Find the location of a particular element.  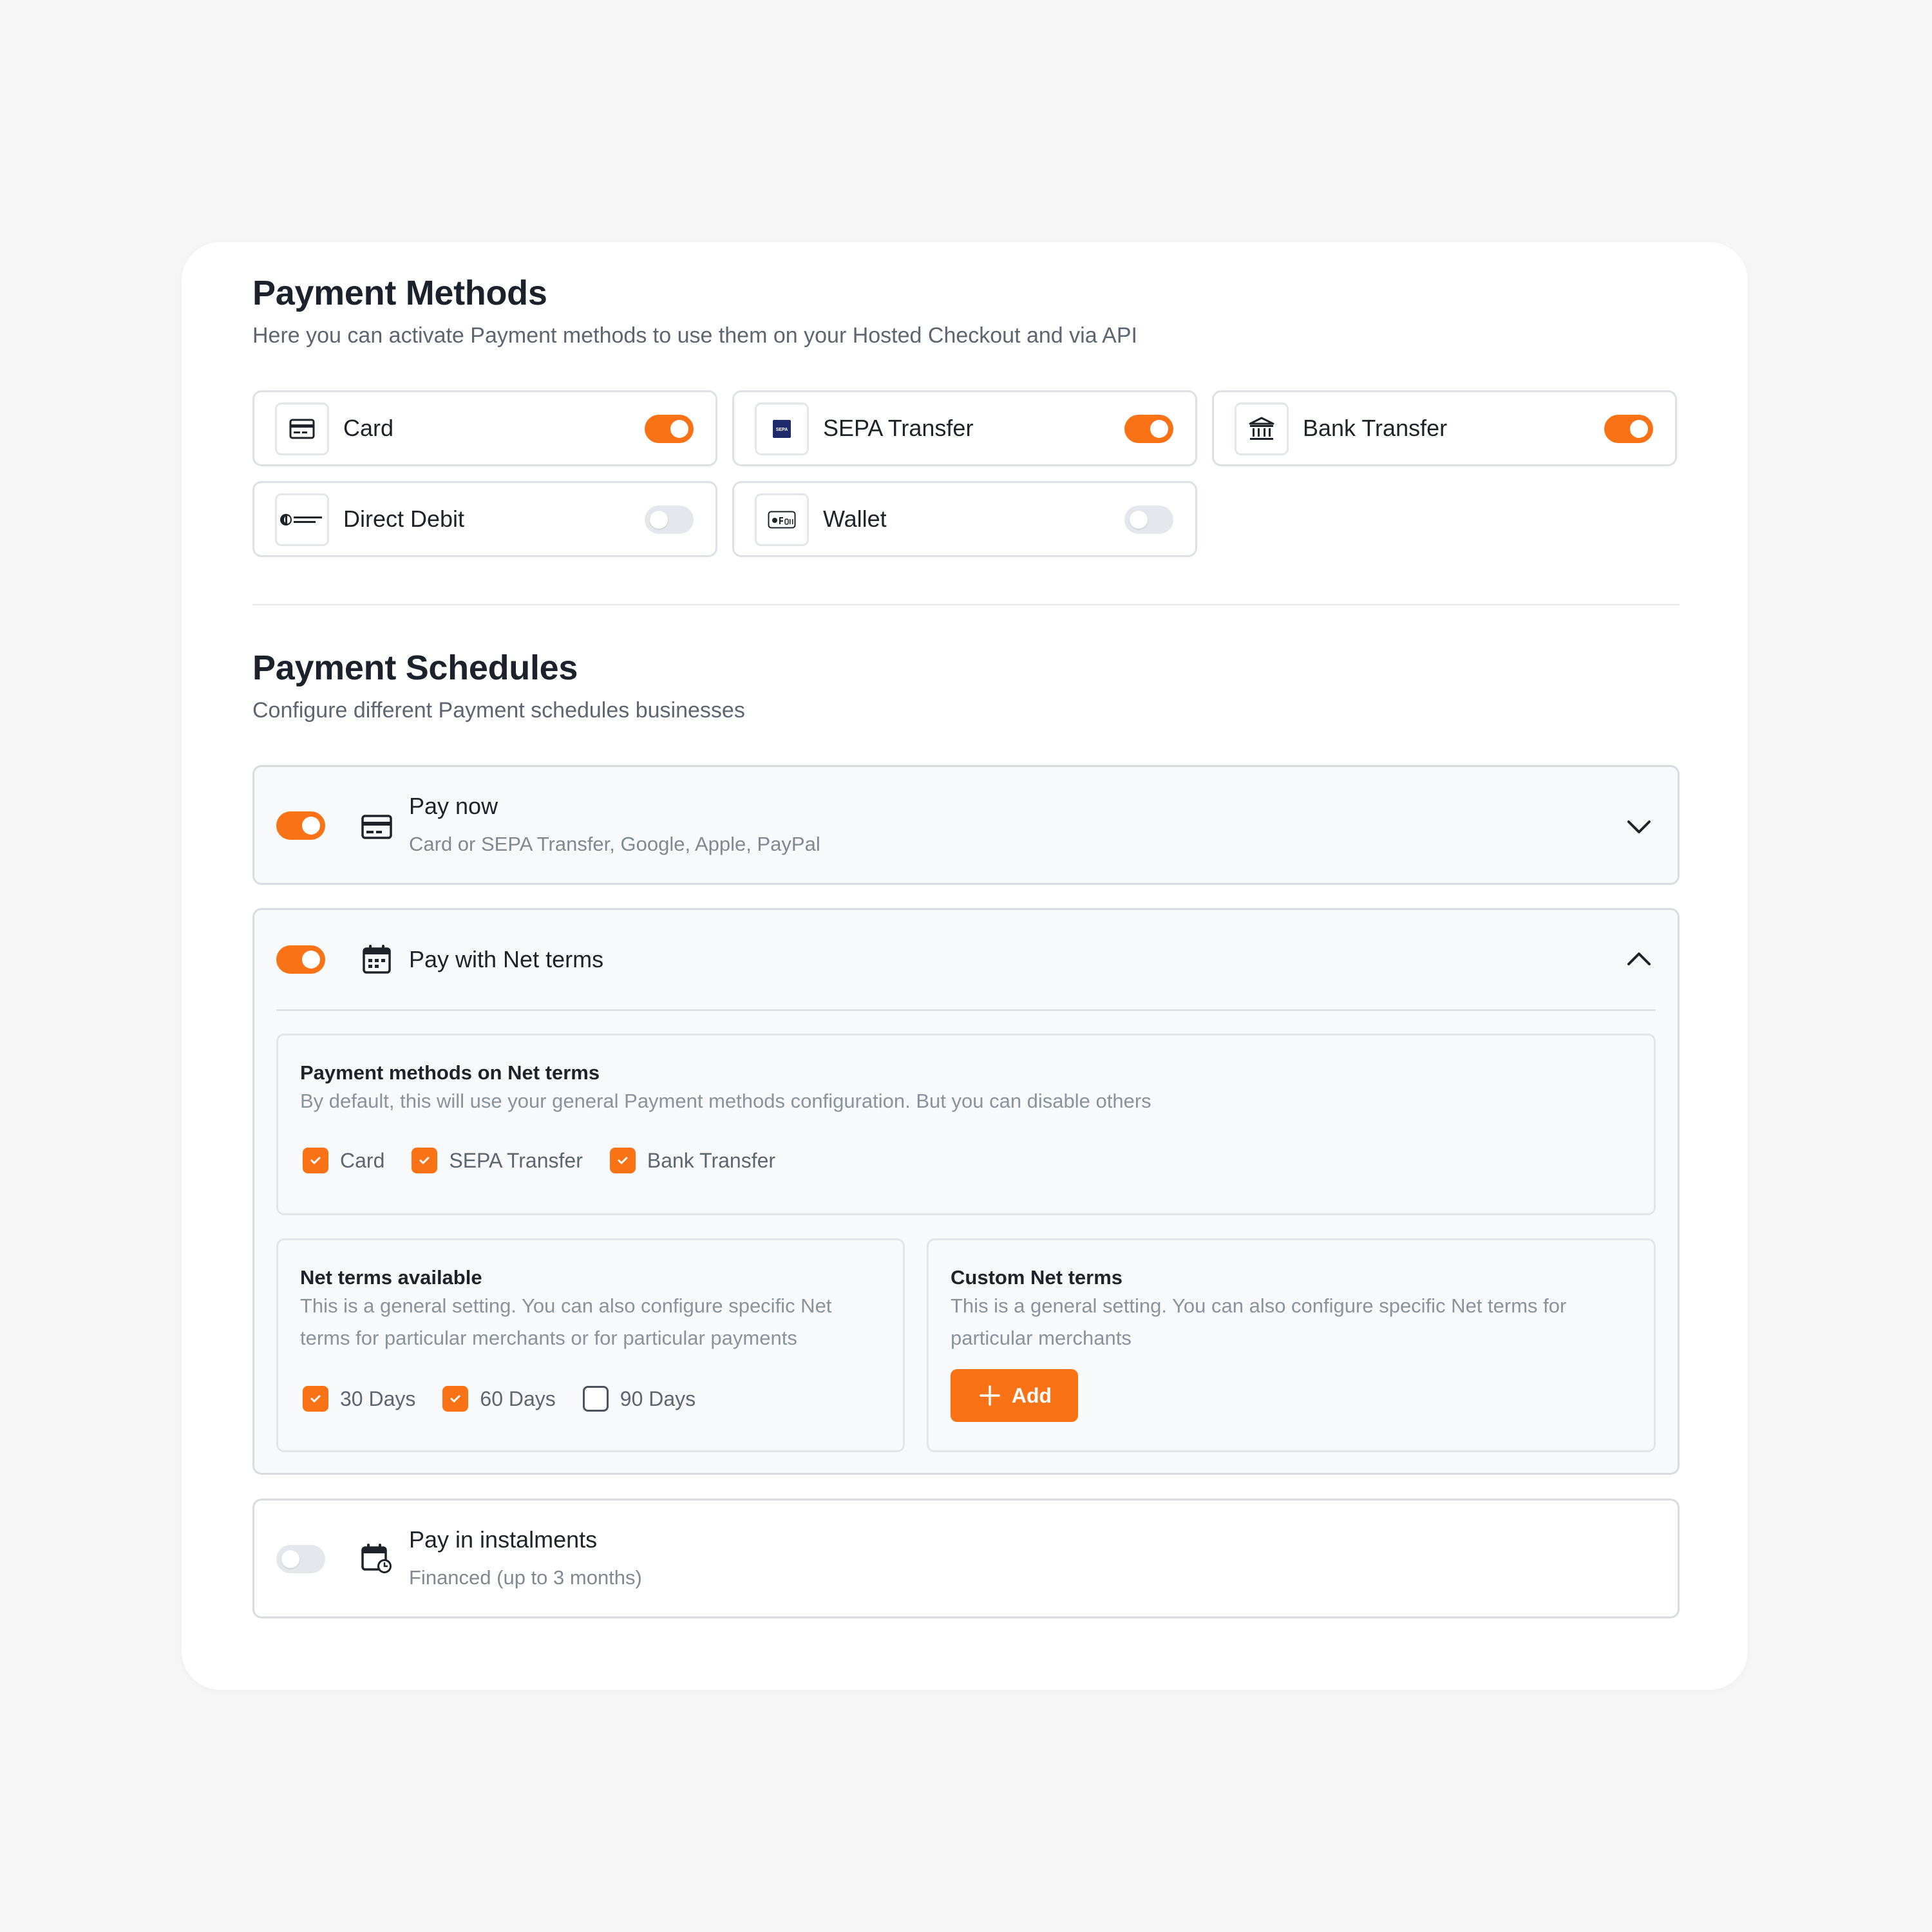

net-terms-toggle is located at coordinates (301, 959).